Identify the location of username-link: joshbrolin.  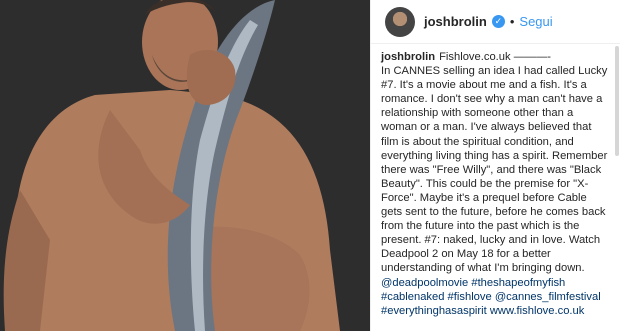
(455, 21).